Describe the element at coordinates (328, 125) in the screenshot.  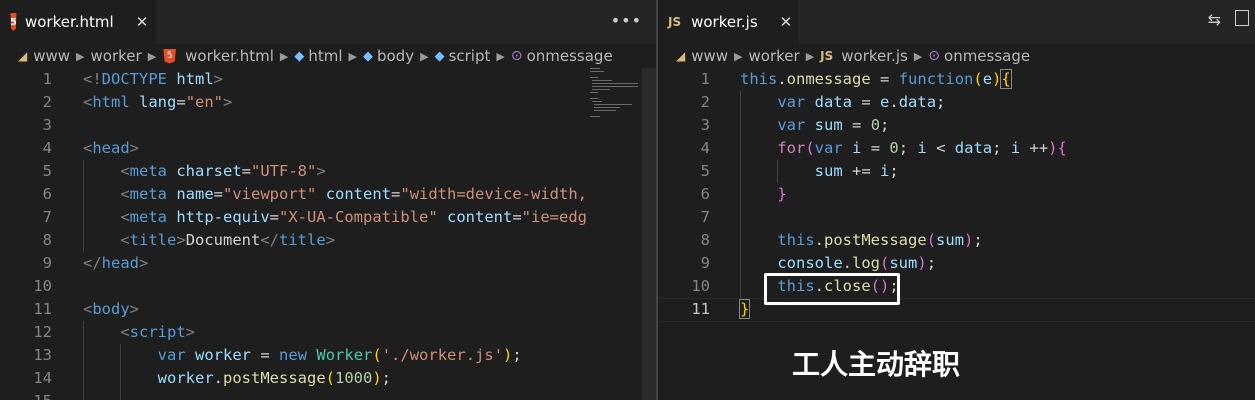
I see `code-line: 3` at that location.